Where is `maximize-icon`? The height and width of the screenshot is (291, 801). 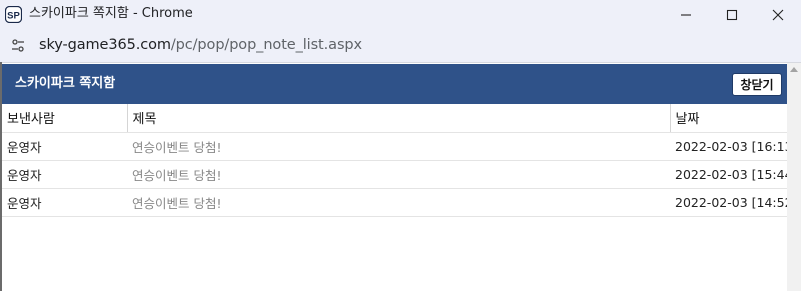 maximize-icon is located at coordinates (732, 14).